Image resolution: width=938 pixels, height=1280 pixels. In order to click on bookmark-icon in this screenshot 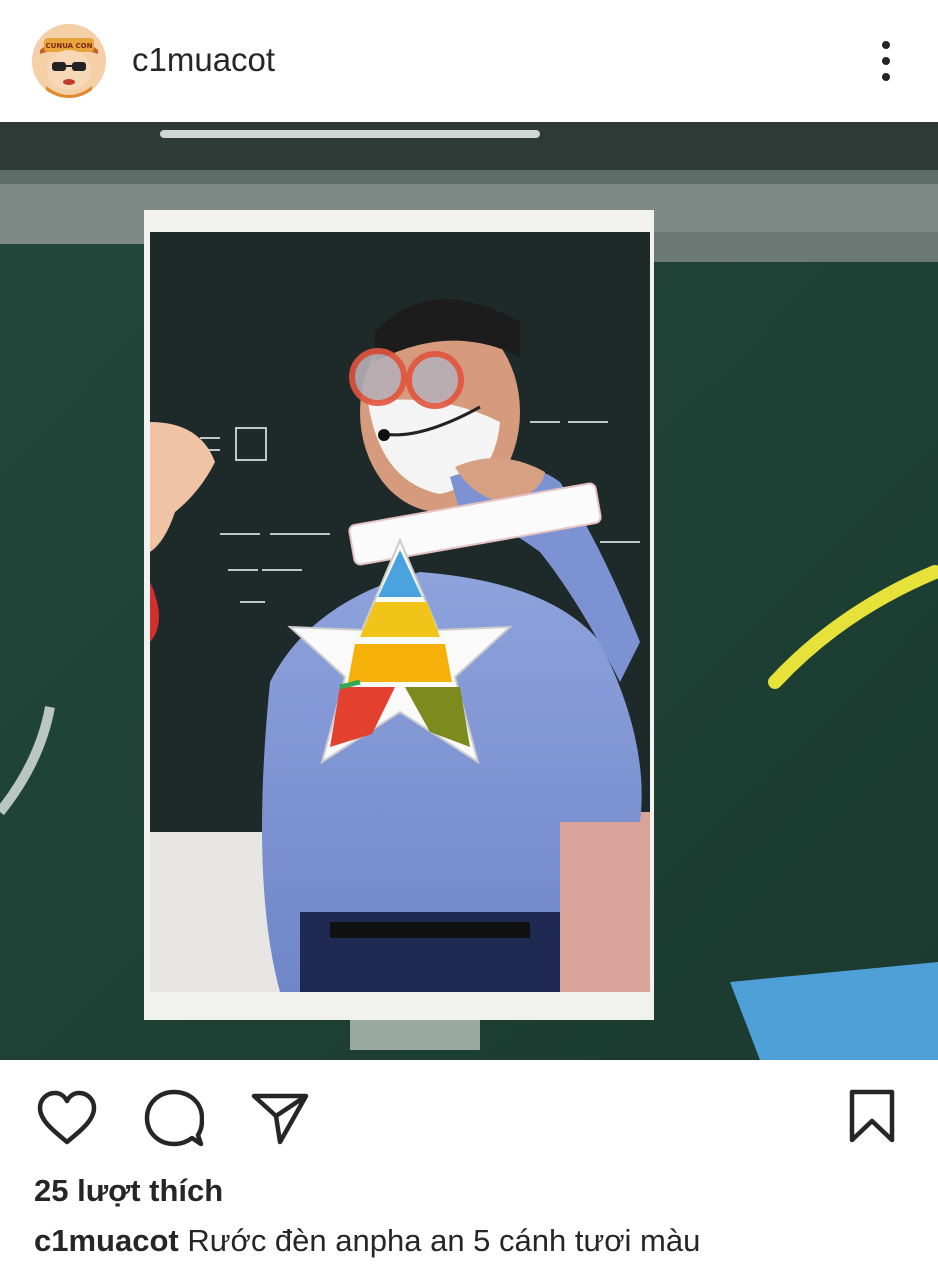, I will do `click(872, 1116)`.